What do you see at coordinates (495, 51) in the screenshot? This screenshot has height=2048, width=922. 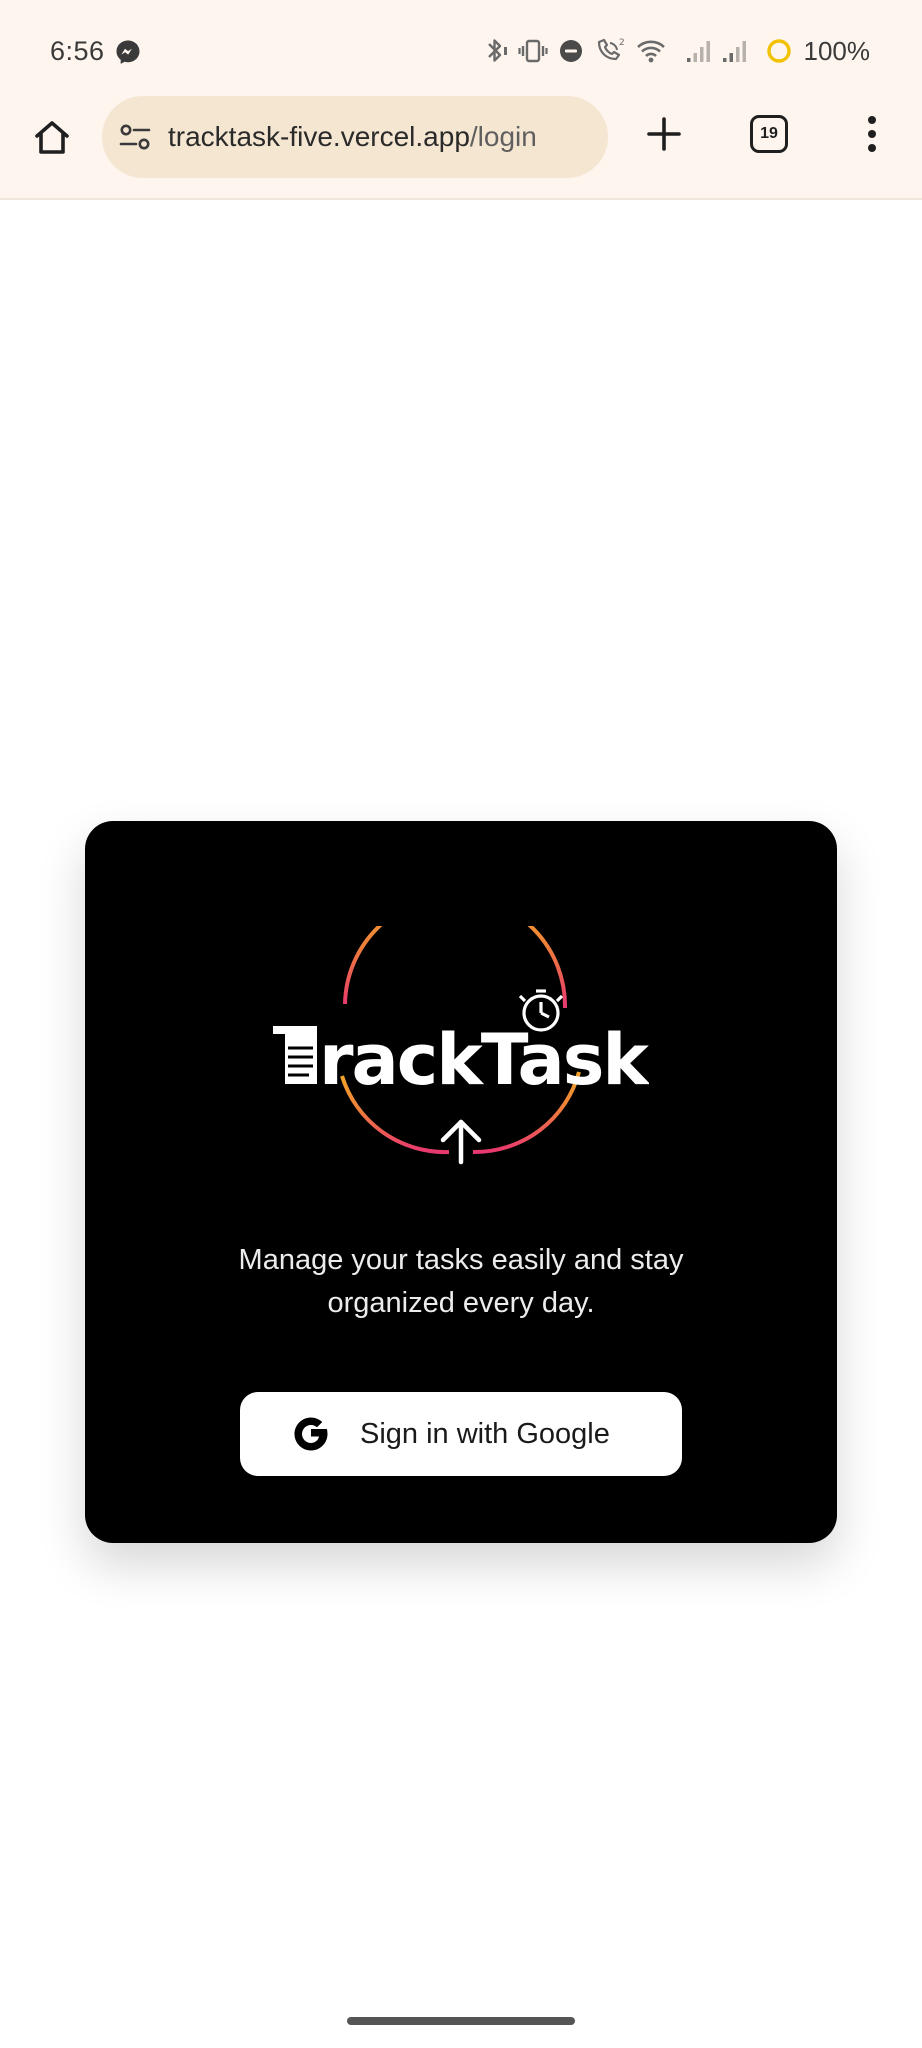 I see `bluetooth-icon` at bounding box center [495, 51].